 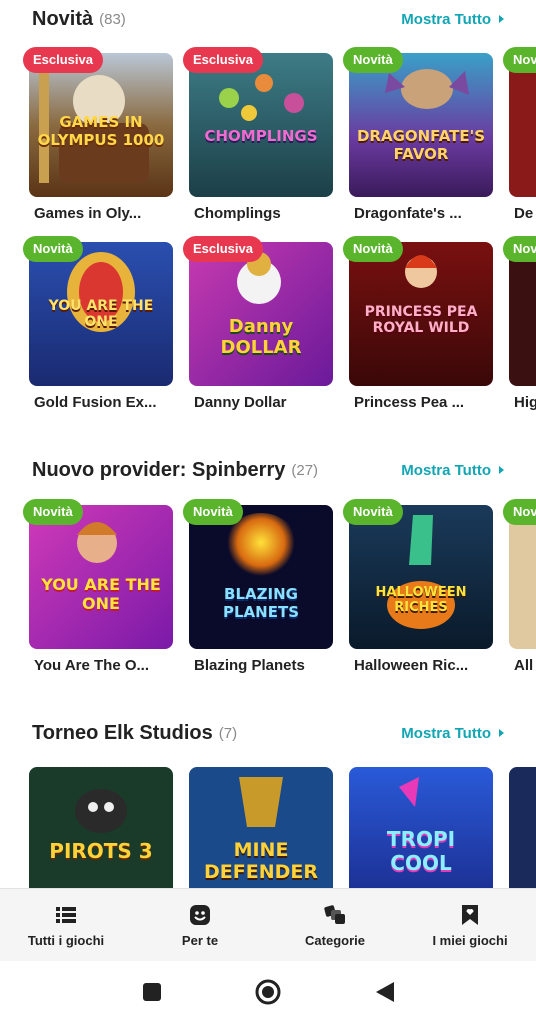 I want to click on nav-my-games: I miei giochi, so click(x=470, y=925).